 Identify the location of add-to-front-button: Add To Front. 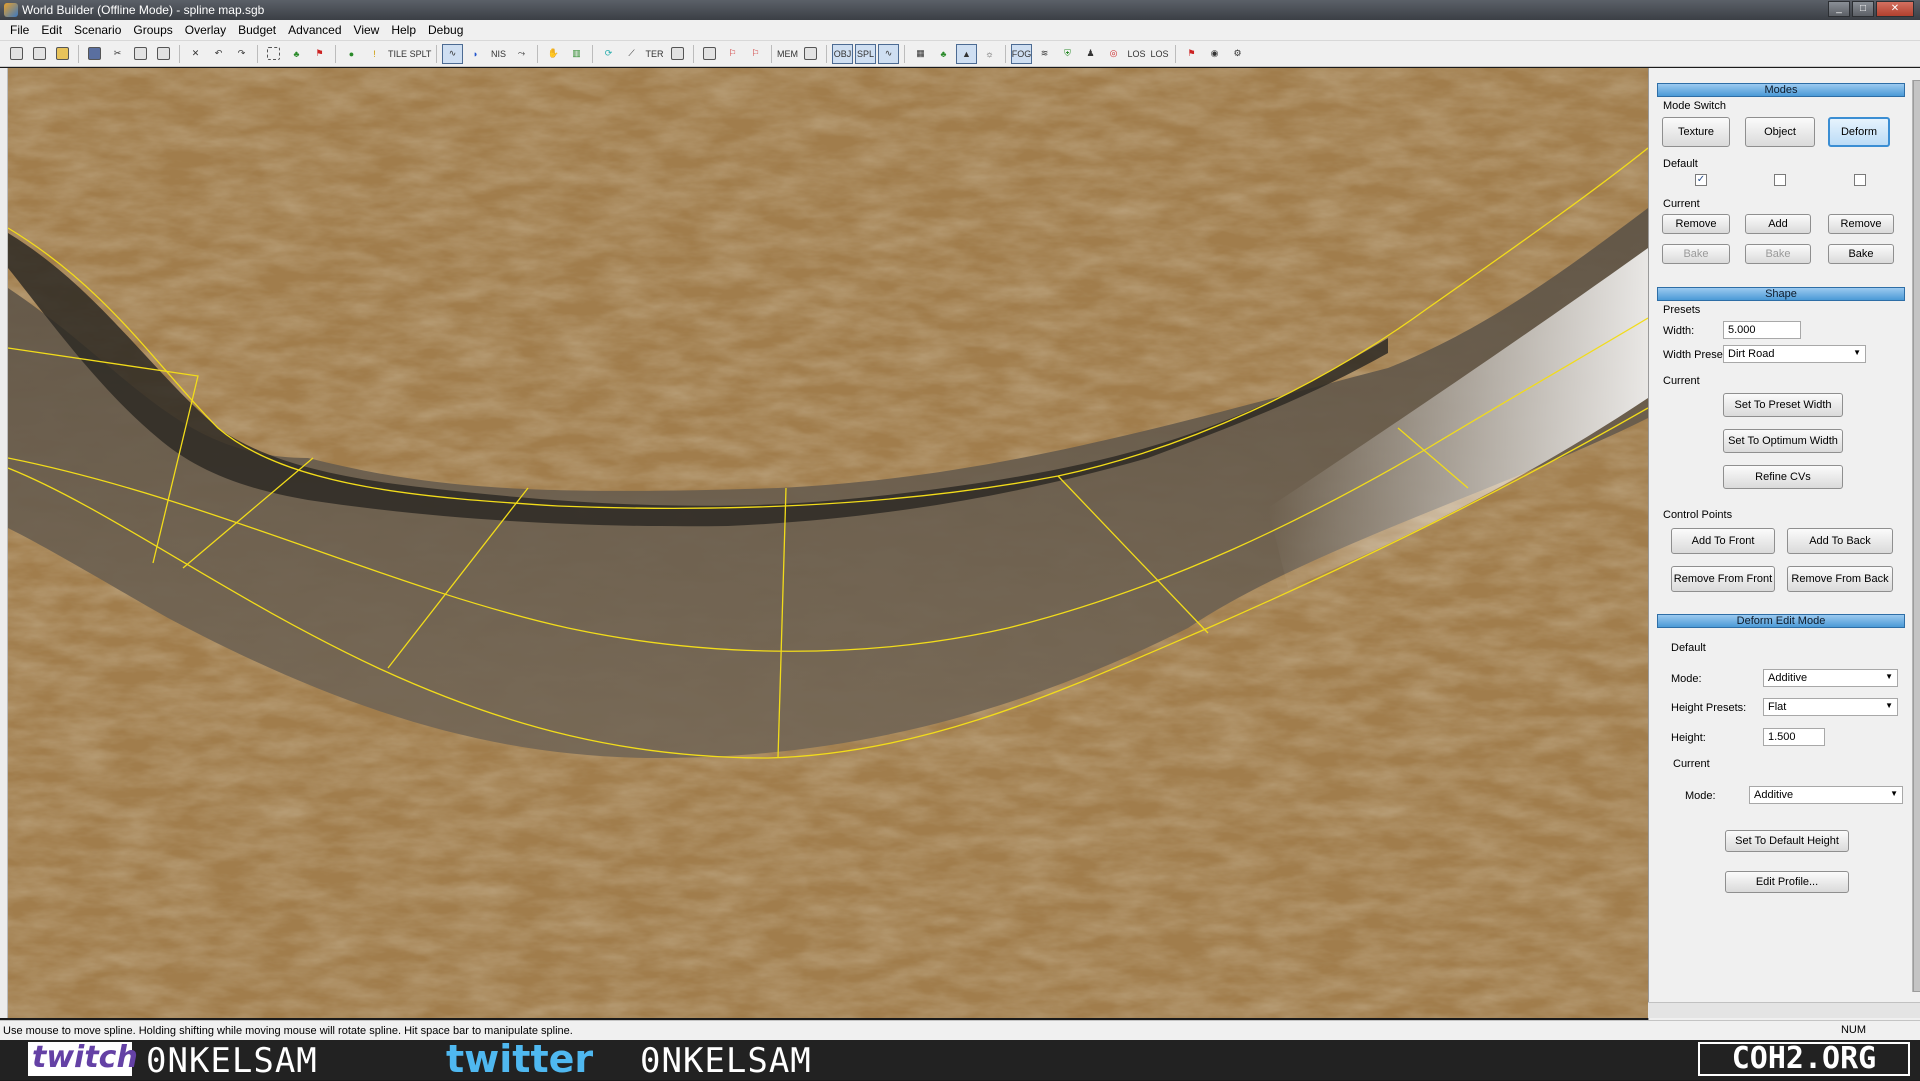
(1723, 541).